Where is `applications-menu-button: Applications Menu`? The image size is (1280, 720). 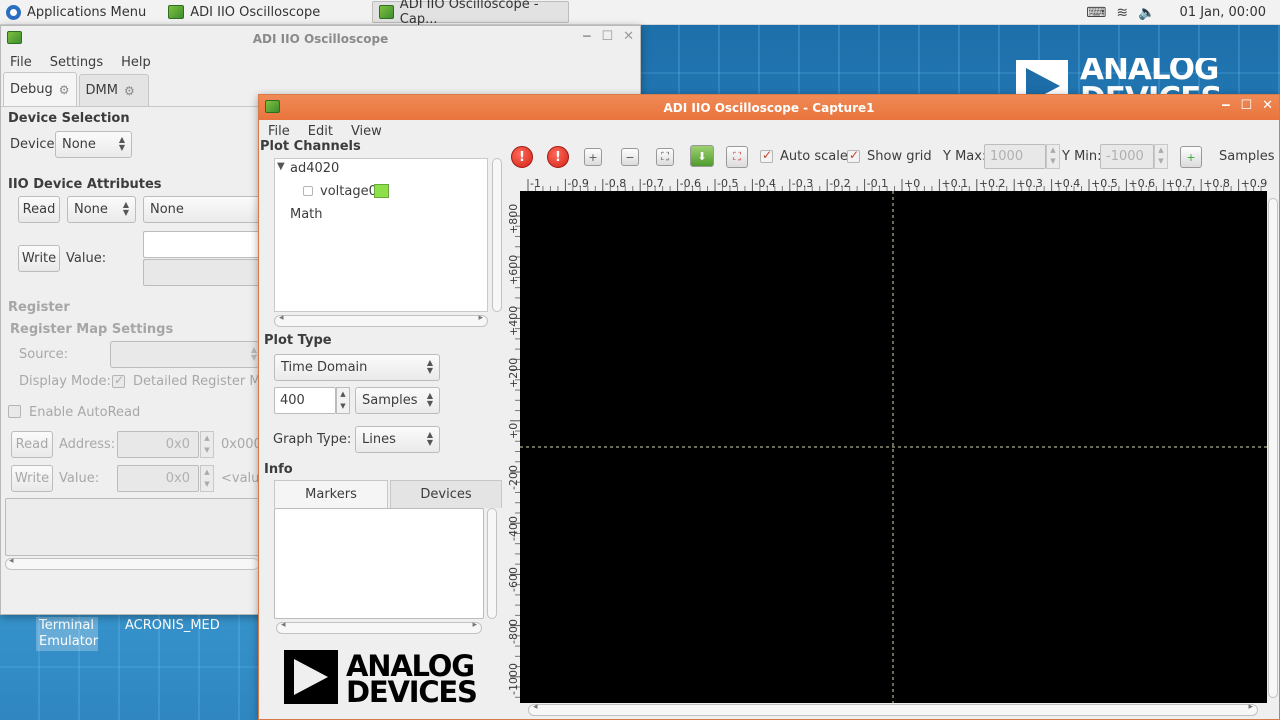 applications-menu-button: Applications Menu is located at coordinates (76, 12).